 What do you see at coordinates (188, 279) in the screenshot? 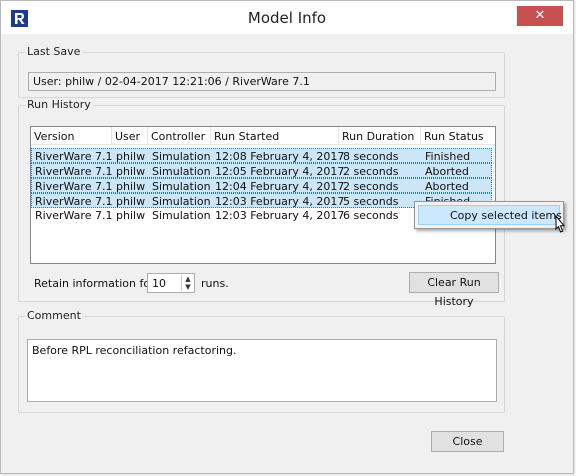
I see `spinner-up-icon: ▲` at bounding box center [188, 279].